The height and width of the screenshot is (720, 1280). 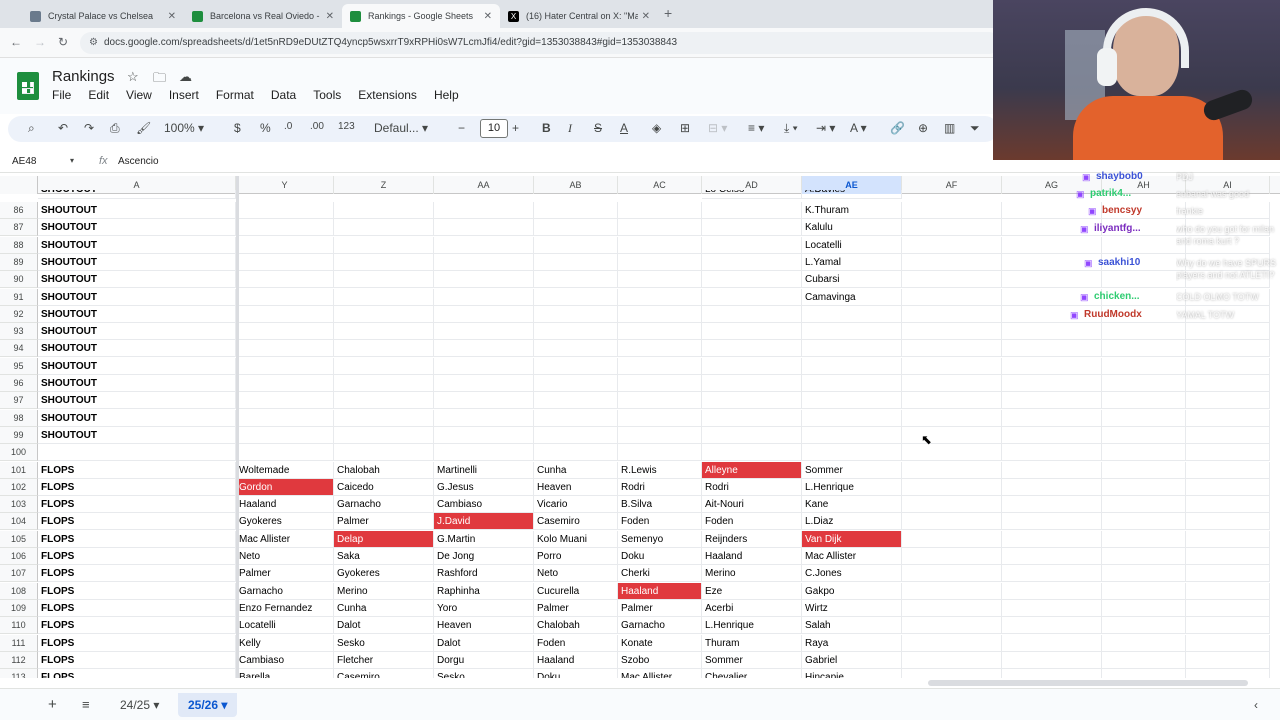 I want to click on chat-username: saakhi10, so click(x=1119, y=262).